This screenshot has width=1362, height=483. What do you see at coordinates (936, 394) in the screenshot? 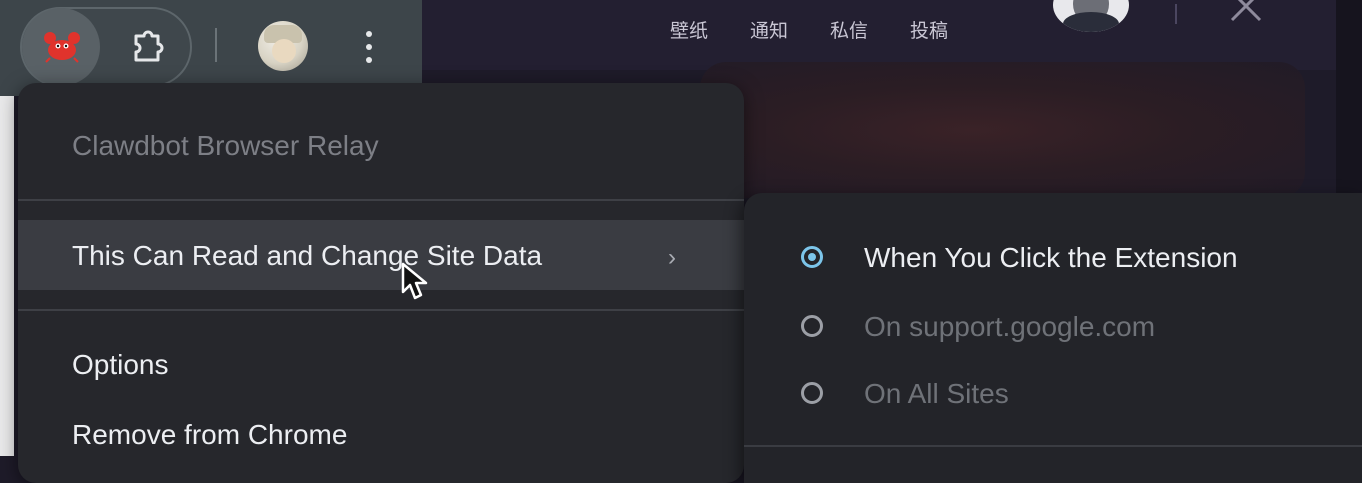
I see `option-all-sites-label: On All Sites` at bounding box center [936, 394].